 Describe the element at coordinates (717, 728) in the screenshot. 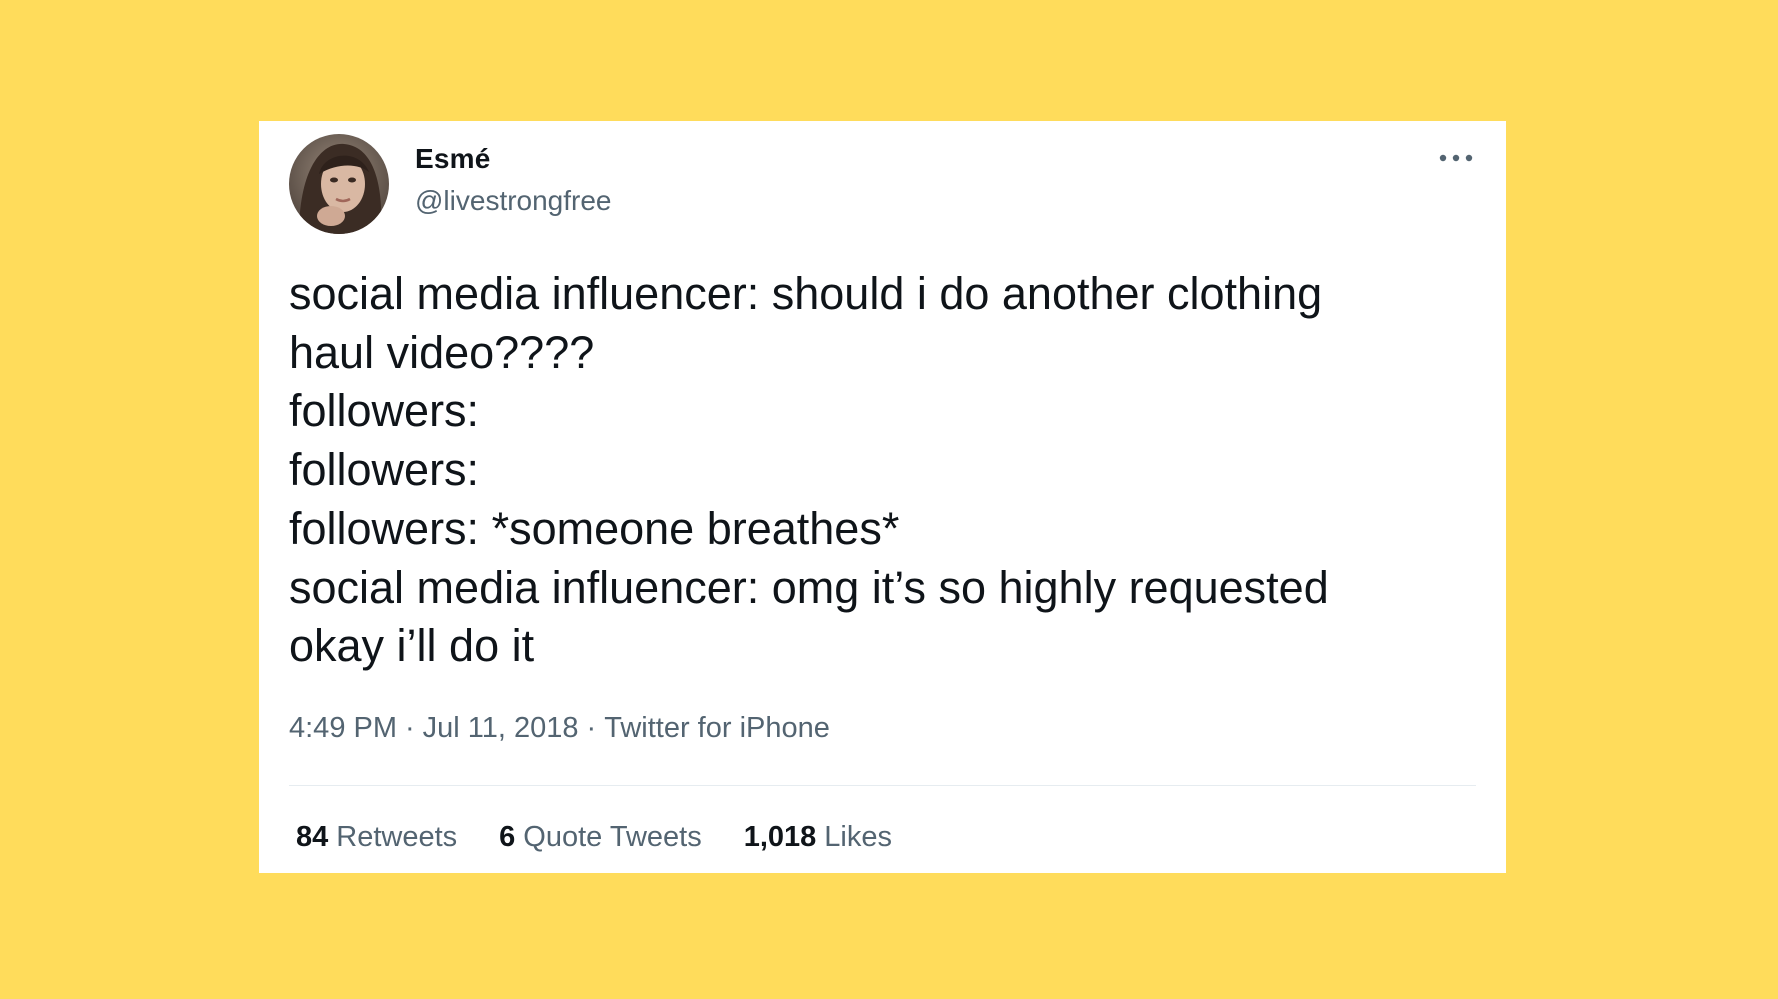

I see `tweet-source-link: Twitter for iPhone` at that location.